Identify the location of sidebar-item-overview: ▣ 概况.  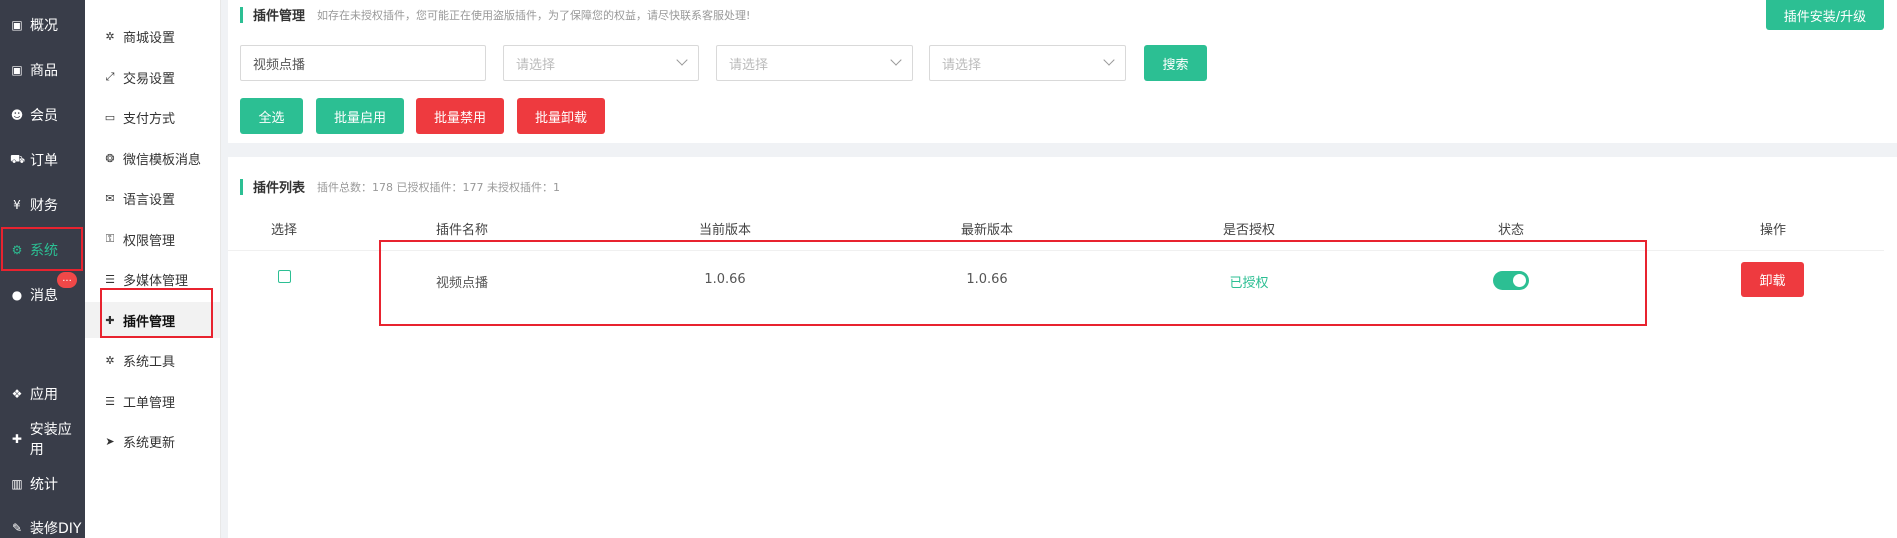
(42, 25).